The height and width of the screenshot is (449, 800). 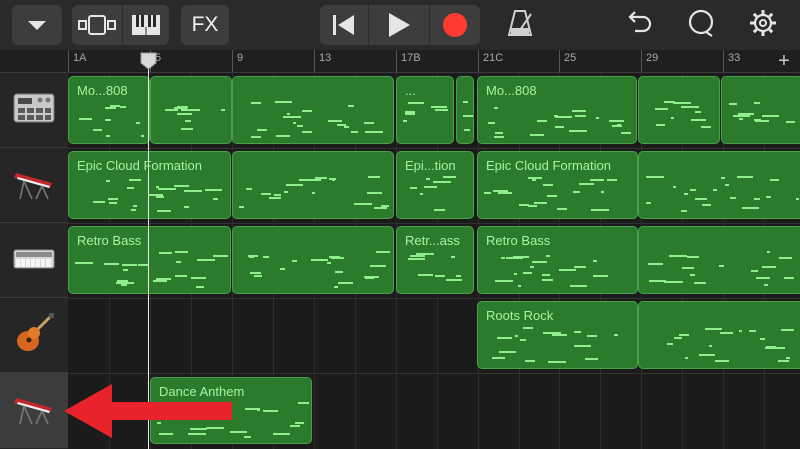 I want to click on metronome-button, so click(x=520, y=25).